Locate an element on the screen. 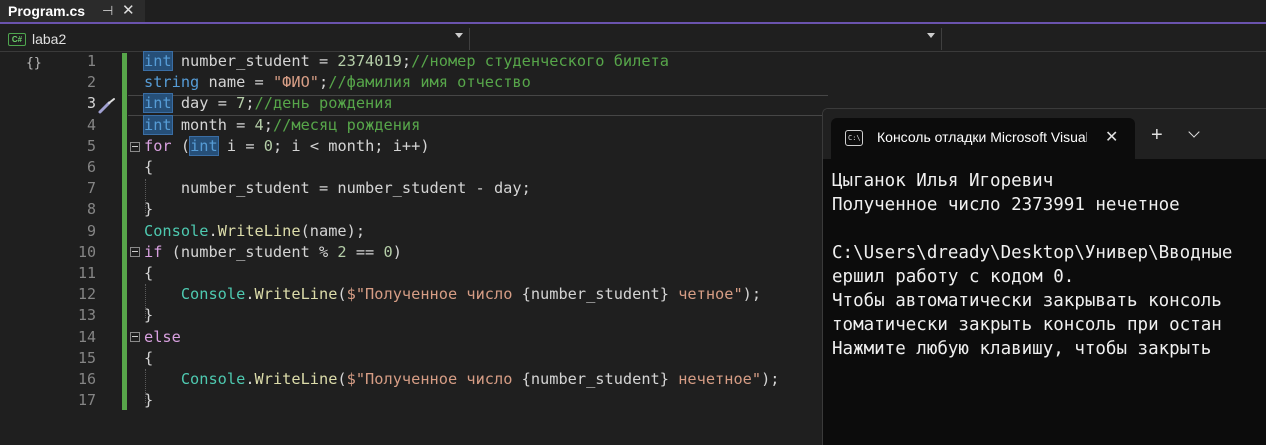 This screenshot has width=1266, height=445. code-token: month = is located at coordinates (213, 124).